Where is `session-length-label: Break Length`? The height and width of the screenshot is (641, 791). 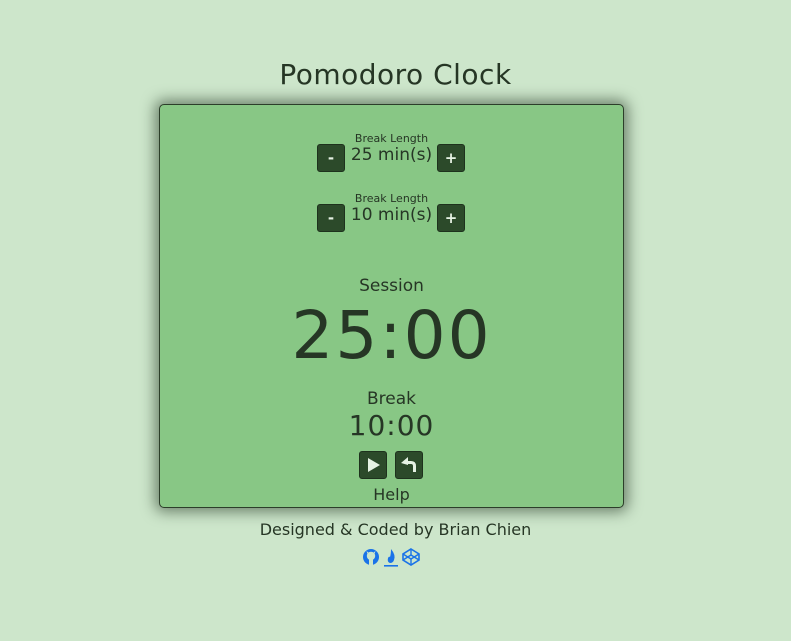
session-length-label: Break Length is located at coordinates (391, 138).